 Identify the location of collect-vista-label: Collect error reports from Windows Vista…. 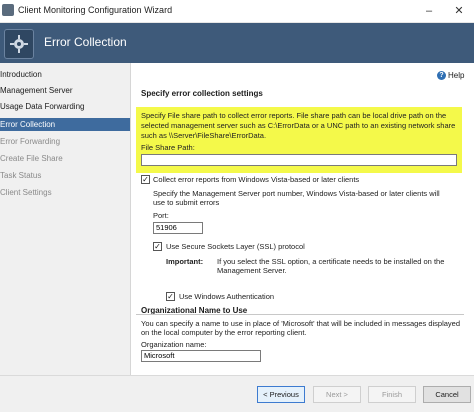
(256, 179).